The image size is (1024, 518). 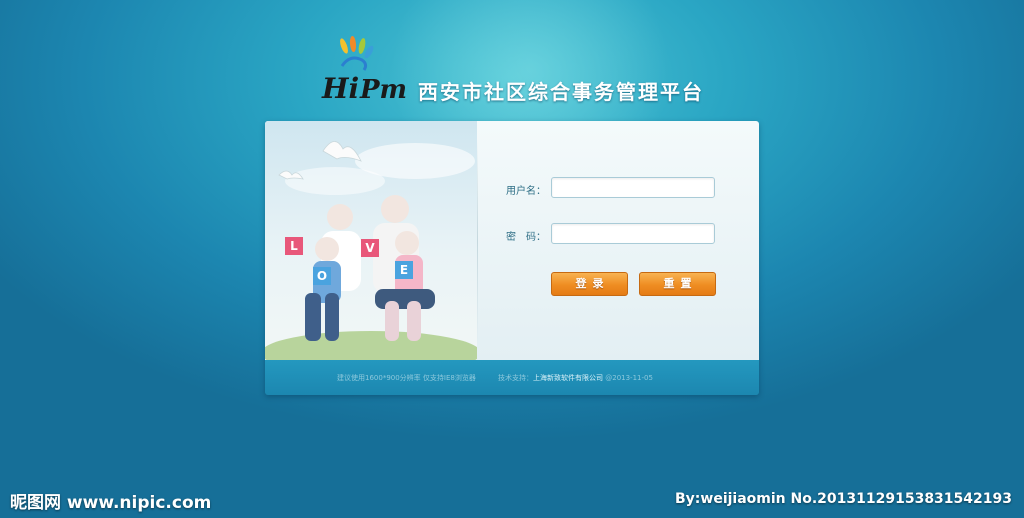 I want to click on author-watermark: By:weijiaomin No.20131129153831542193, so click(x=843, y=499).